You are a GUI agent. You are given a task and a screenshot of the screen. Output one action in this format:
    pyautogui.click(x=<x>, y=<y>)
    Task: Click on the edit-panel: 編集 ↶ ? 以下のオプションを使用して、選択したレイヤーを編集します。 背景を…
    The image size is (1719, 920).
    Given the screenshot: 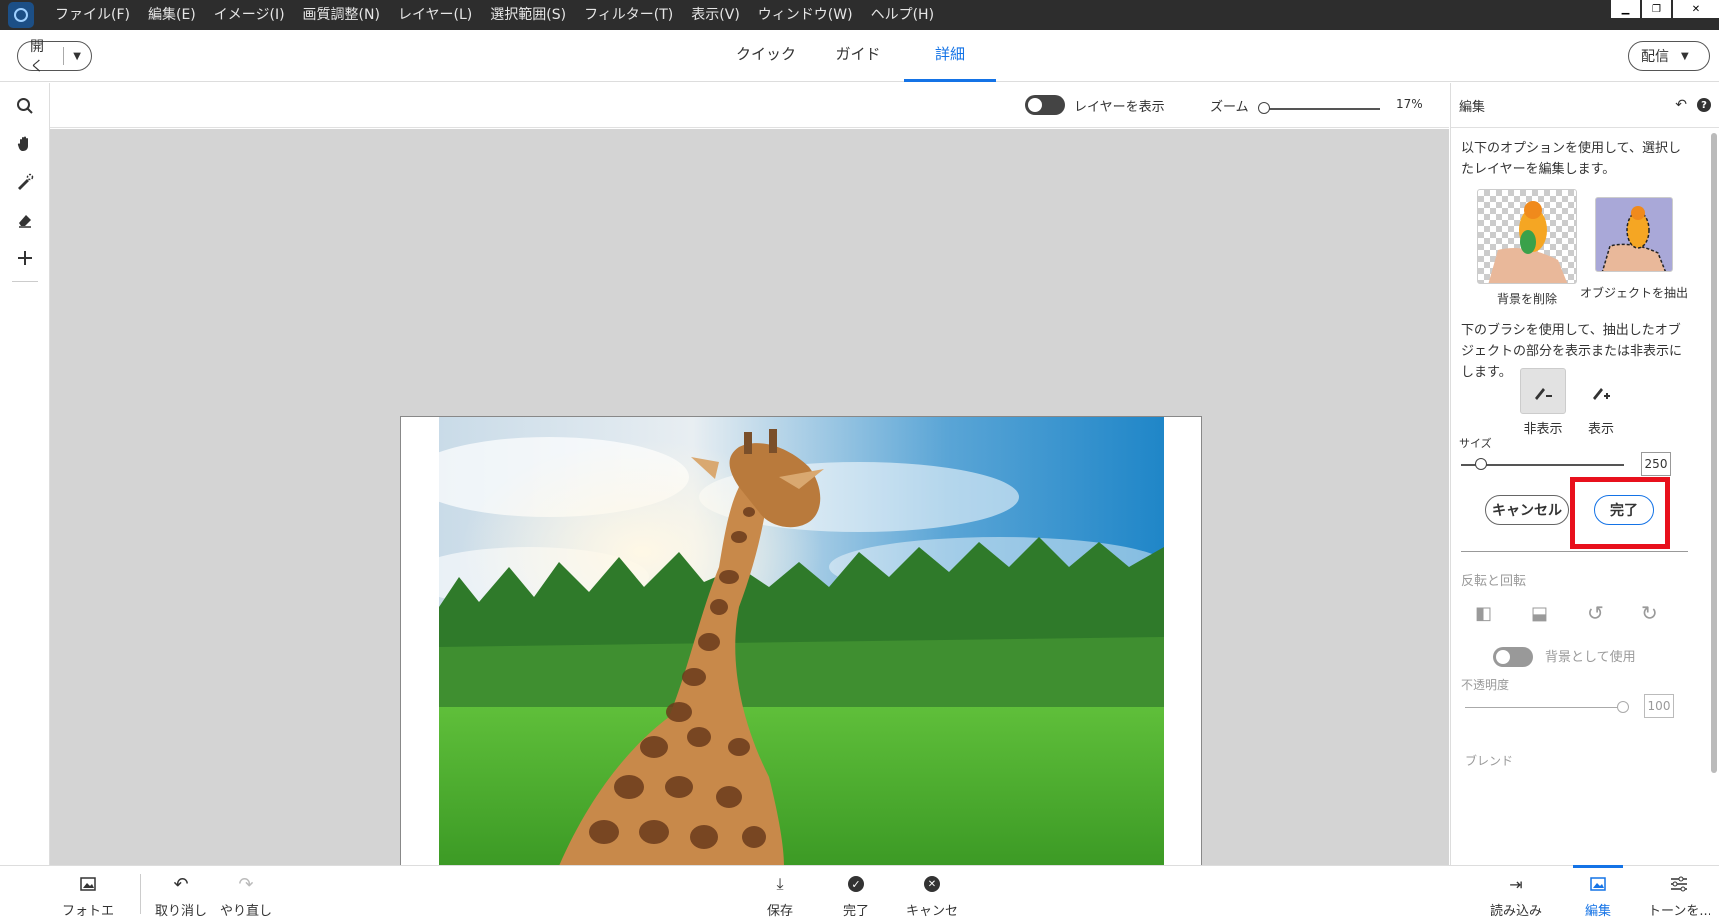 What is the action you would take?
    pyautogui.click(x=1584, y=474)
    